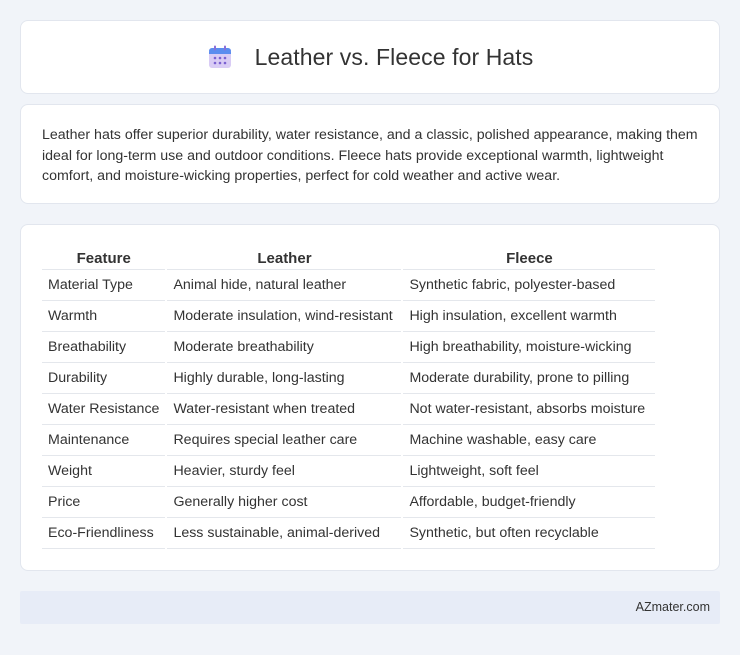 The image size is (740, 655). I want to click on cell-feature: Price, so click(104, 502).